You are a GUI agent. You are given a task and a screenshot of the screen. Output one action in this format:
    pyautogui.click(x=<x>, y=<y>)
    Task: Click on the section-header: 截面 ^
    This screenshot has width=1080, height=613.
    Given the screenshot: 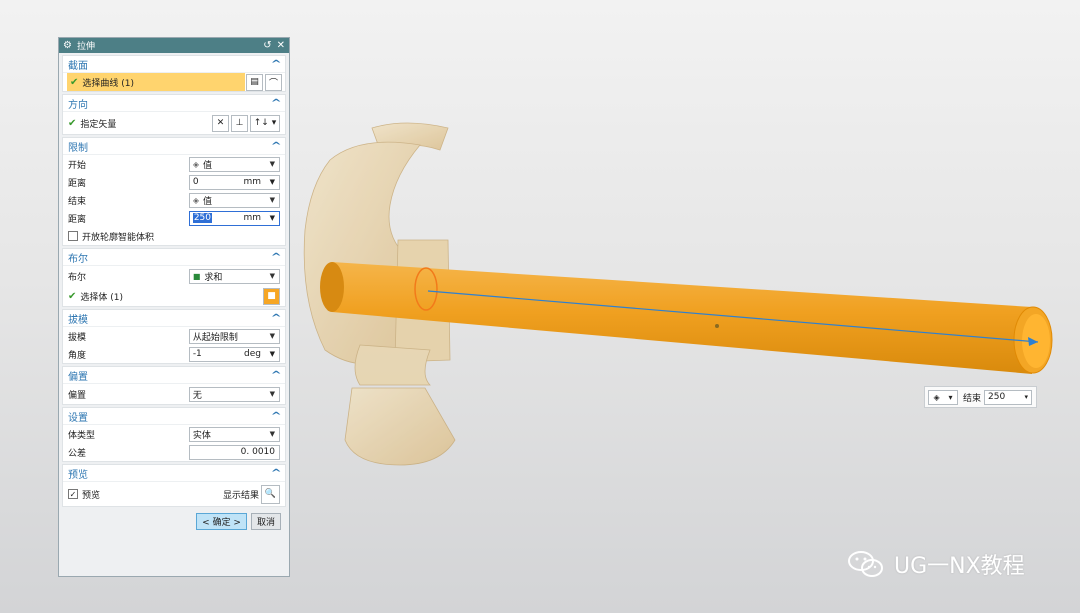 What is the action you would take?
    pyautogui.click(x=174, y=64)
    